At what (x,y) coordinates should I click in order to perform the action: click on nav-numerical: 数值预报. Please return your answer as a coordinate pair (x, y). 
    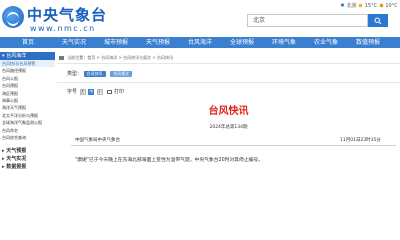
    Looking at the image, I should click on (368, 42).